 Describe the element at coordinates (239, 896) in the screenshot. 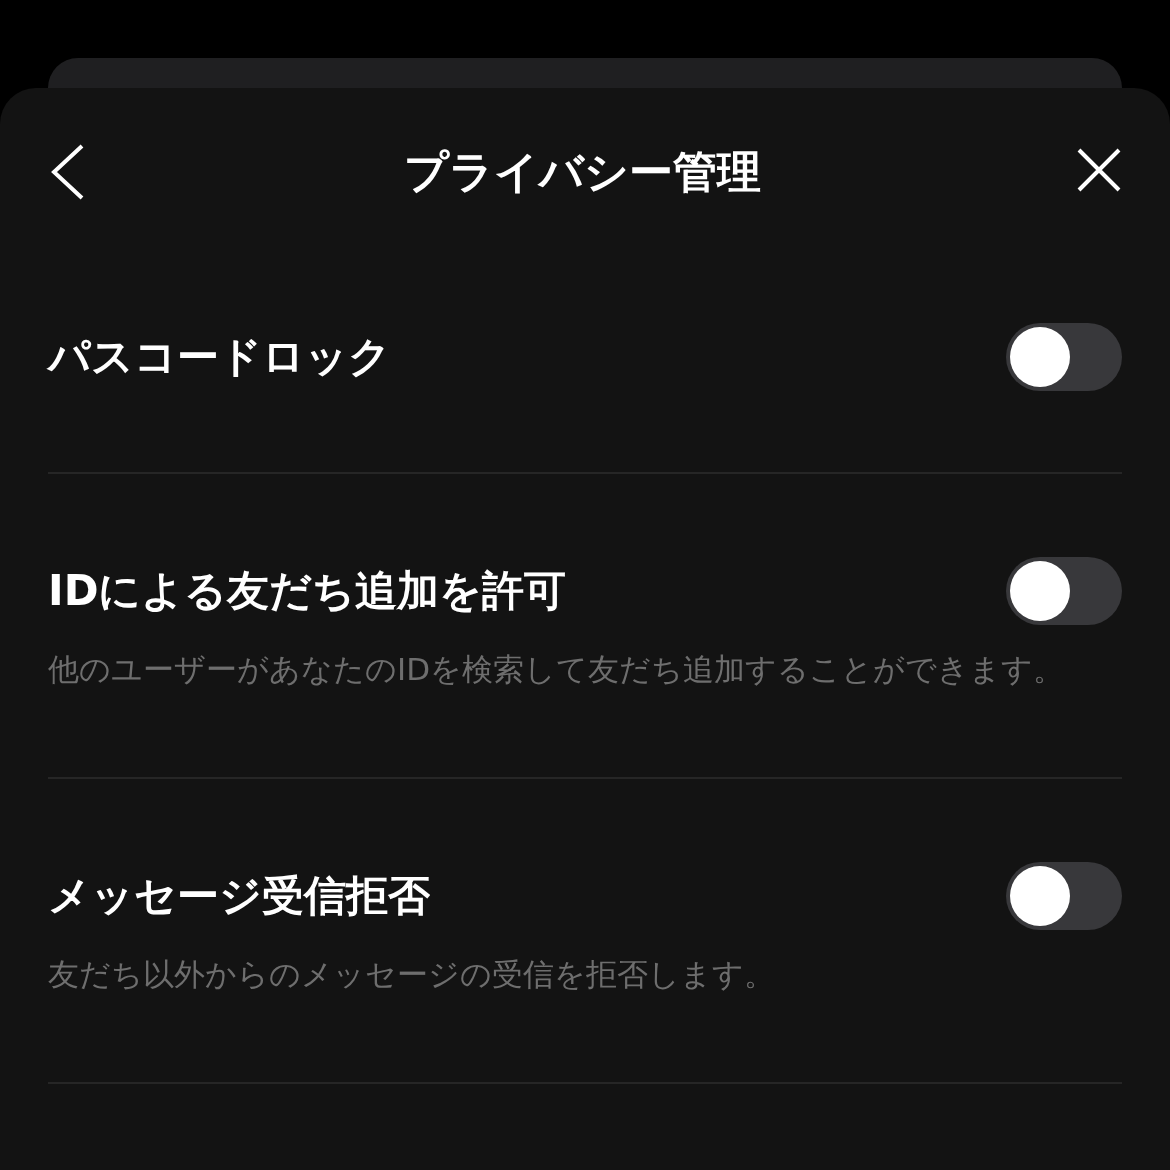

I see `setting-label: メッセージ受信拒否` at that location.